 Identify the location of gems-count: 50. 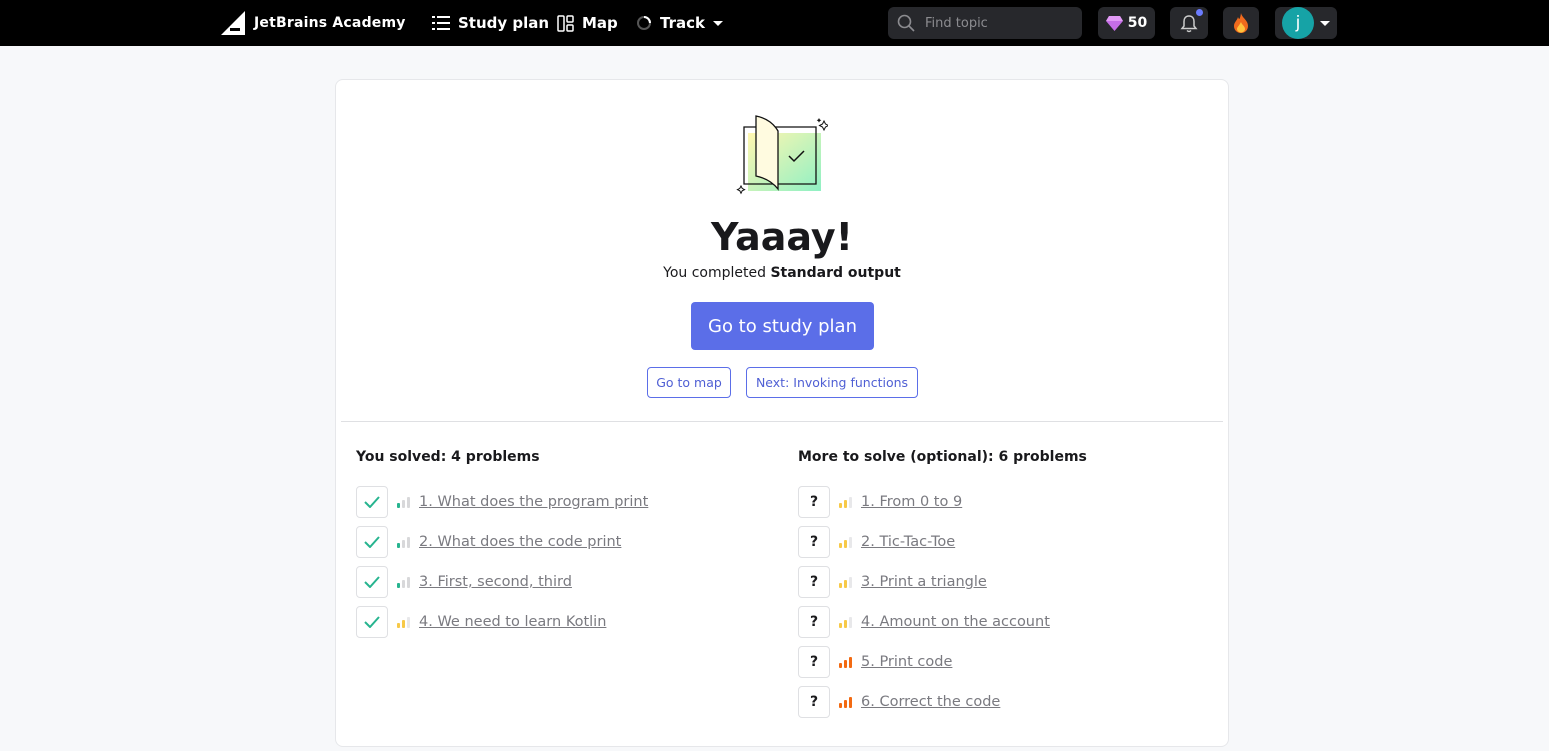
(1137, 23).